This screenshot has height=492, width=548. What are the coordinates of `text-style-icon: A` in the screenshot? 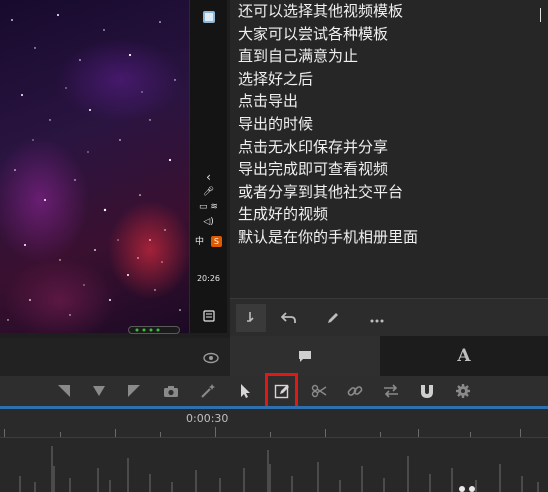 It's located at (464, 356).